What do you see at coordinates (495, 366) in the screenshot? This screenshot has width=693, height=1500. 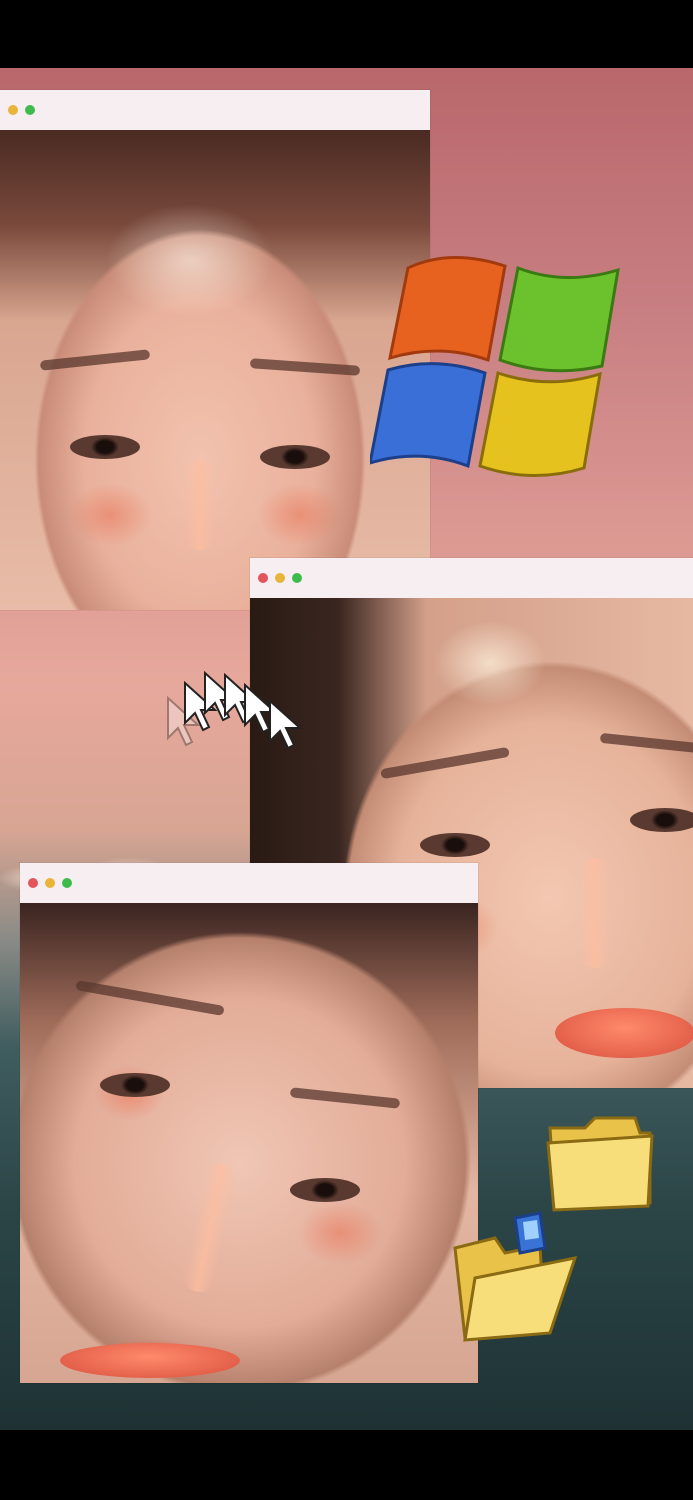 I see `windows-logo-icon` at bounding box center [495, 366].